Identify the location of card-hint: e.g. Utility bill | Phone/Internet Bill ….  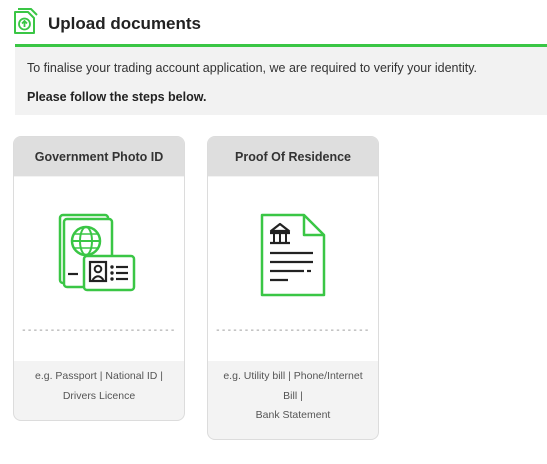
(293, 396).